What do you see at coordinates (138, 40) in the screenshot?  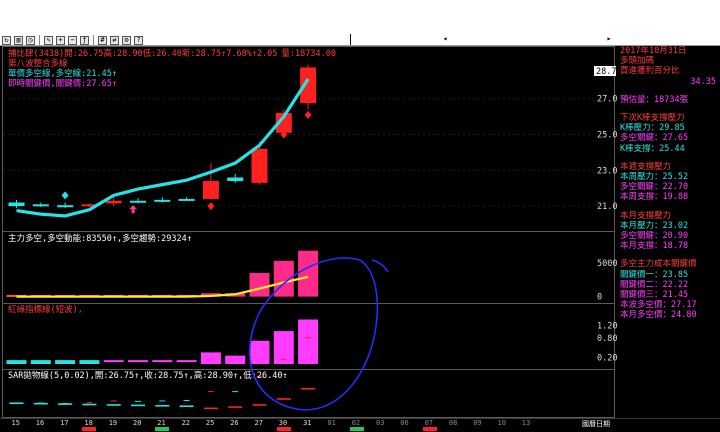 I see `help-icon: ?` at bounding box center [138, 40].